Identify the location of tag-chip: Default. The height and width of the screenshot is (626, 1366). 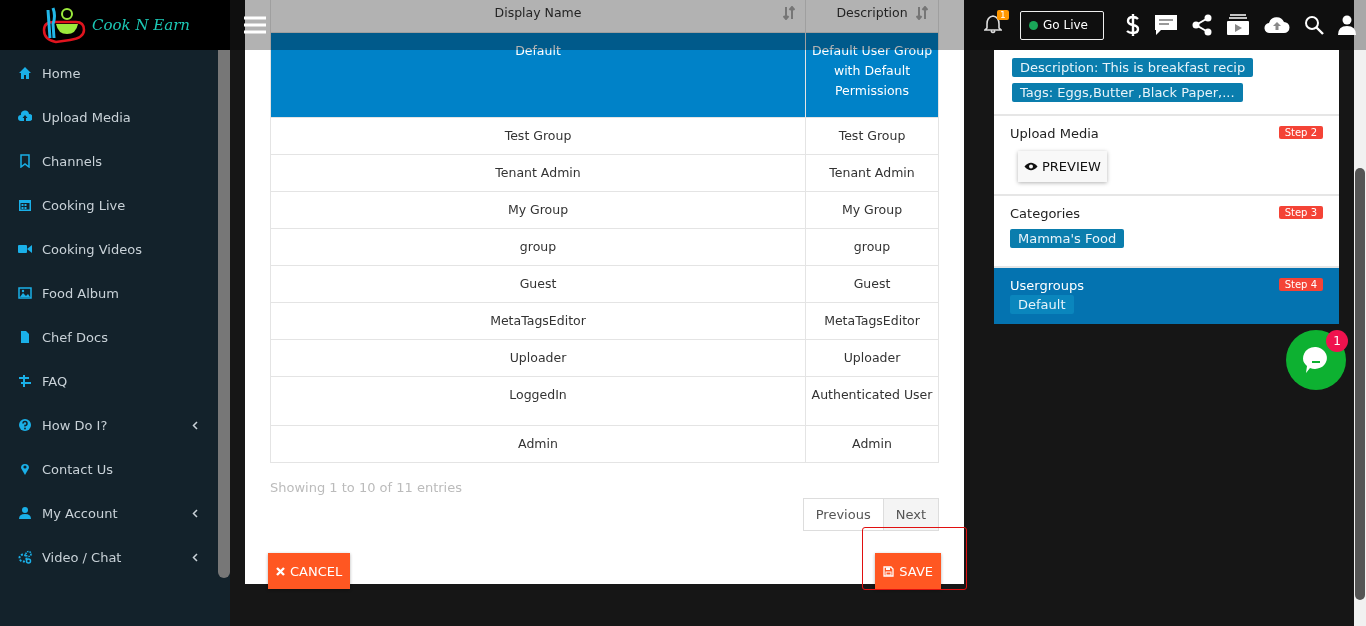
(1042, 304).